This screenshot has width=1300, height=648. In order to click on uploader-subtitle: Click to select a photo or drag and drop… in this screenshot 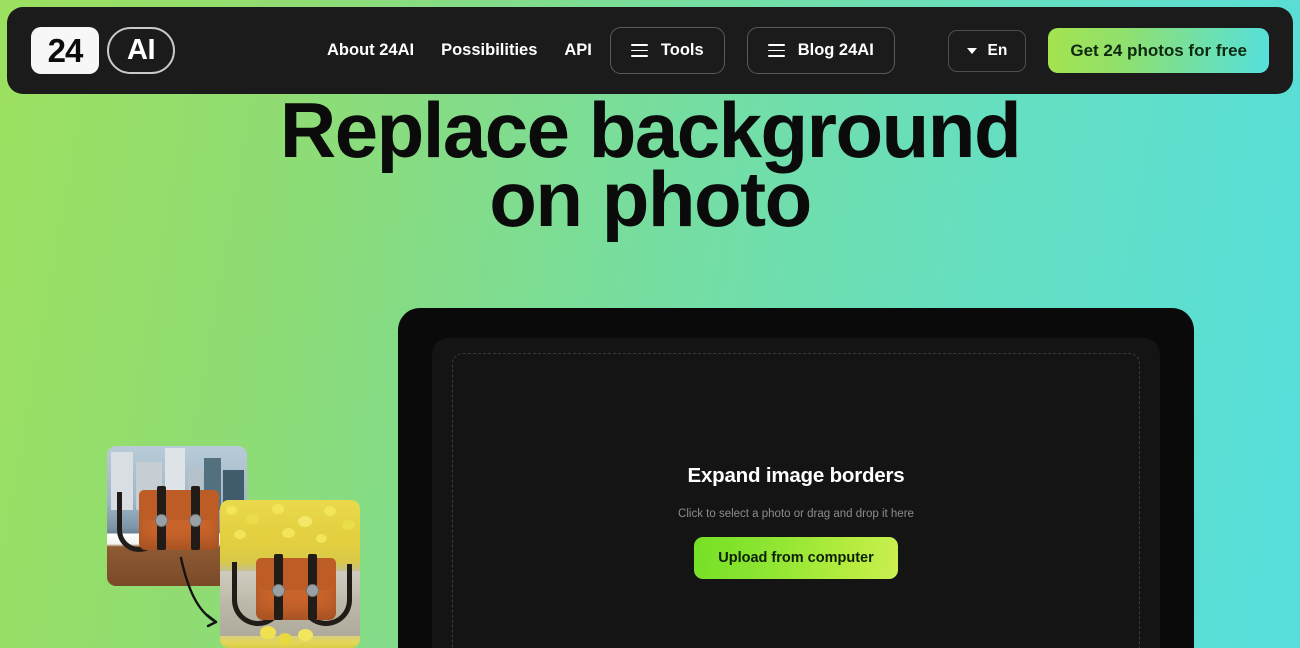, I will do `click(796, 514)`.